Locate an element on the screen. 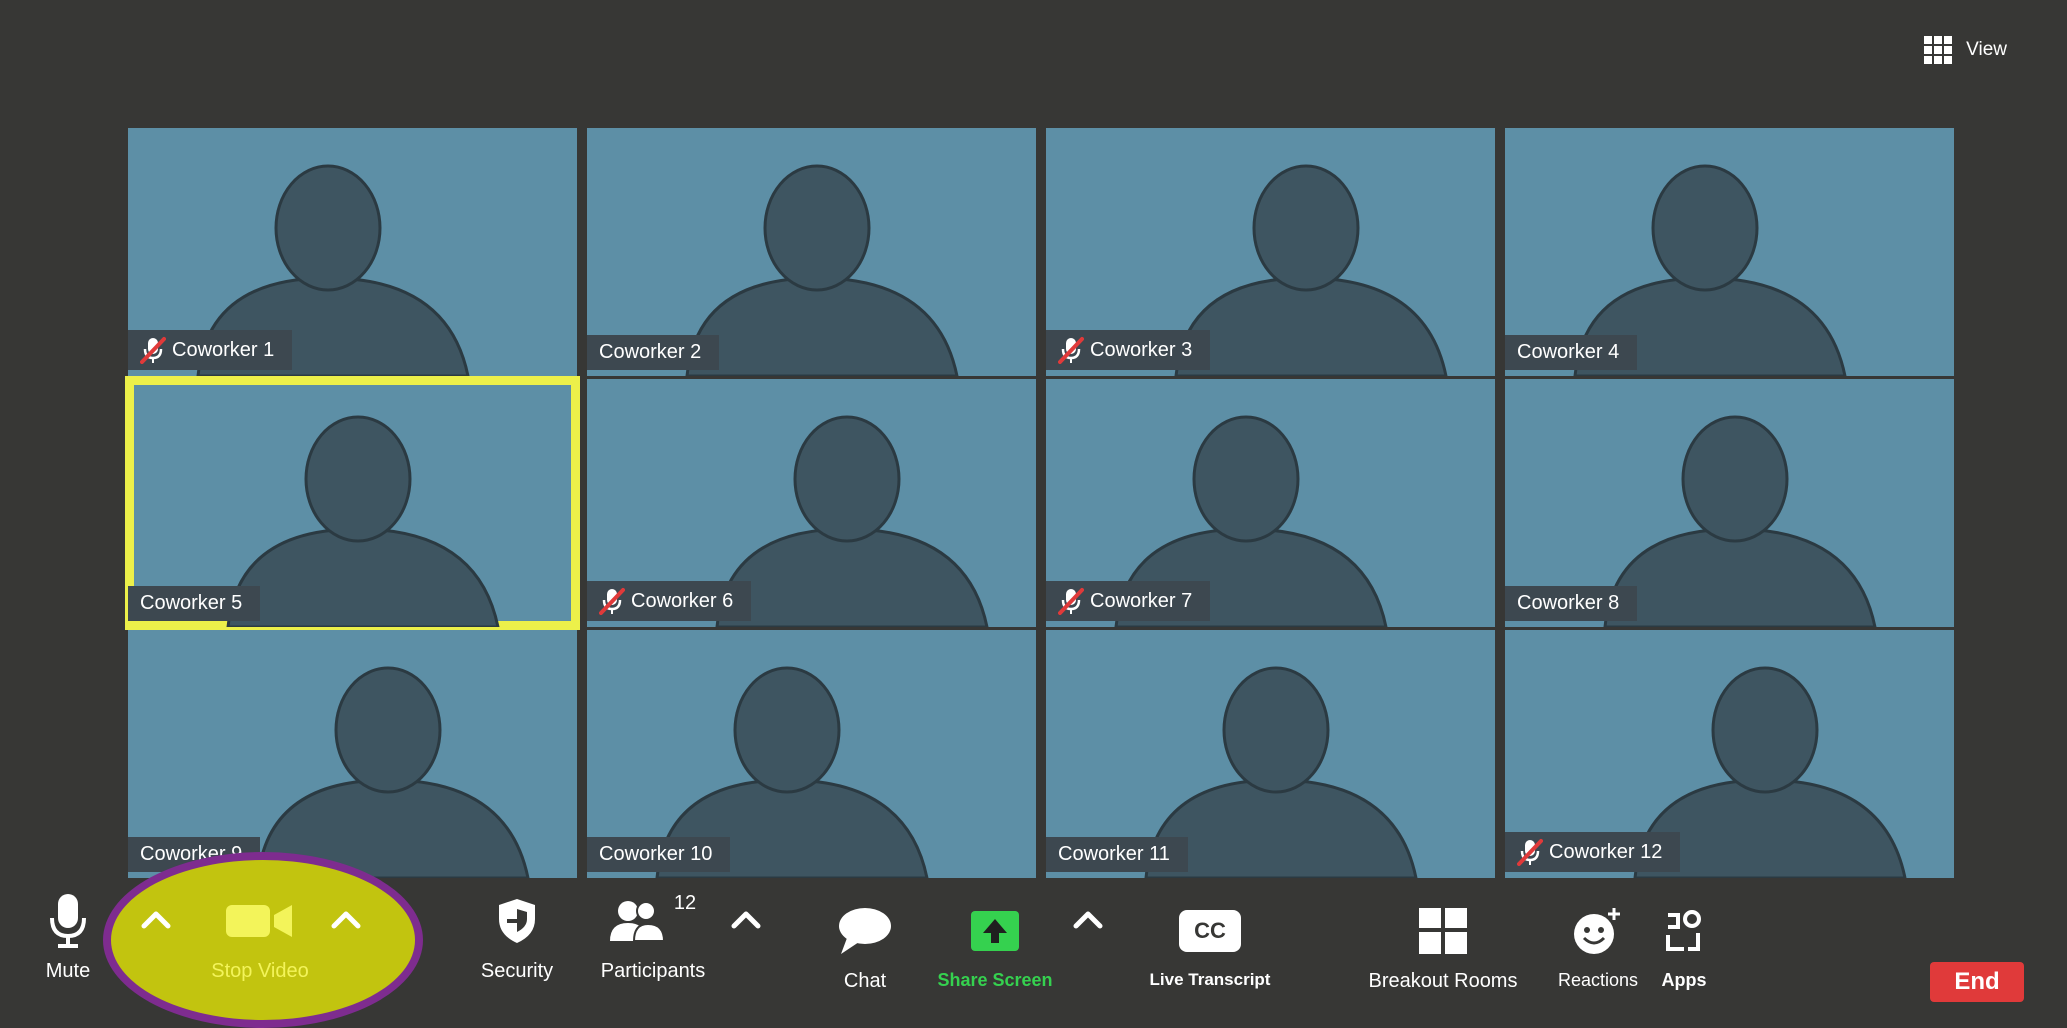  participant-name: Coworker 10 is located at coordinates (656, 854).